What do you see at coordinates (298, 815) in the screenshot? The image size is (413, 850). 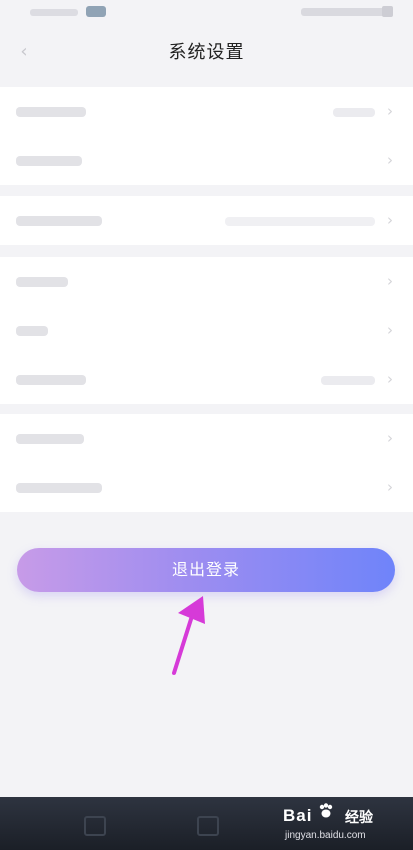 I see `watermark-brand: Bai` at bounding box center [298, 815].